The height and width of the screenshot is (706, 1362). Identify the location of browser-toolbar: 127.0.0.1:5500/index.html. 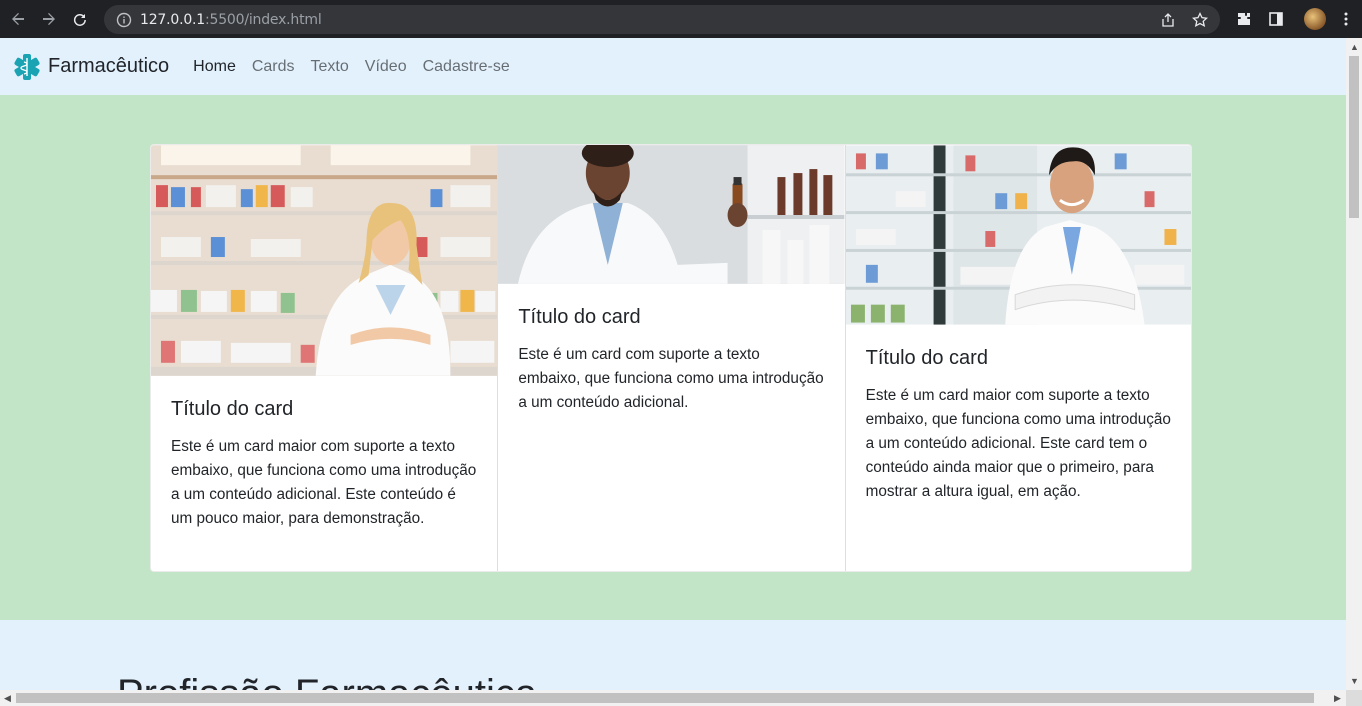
(681, 19).